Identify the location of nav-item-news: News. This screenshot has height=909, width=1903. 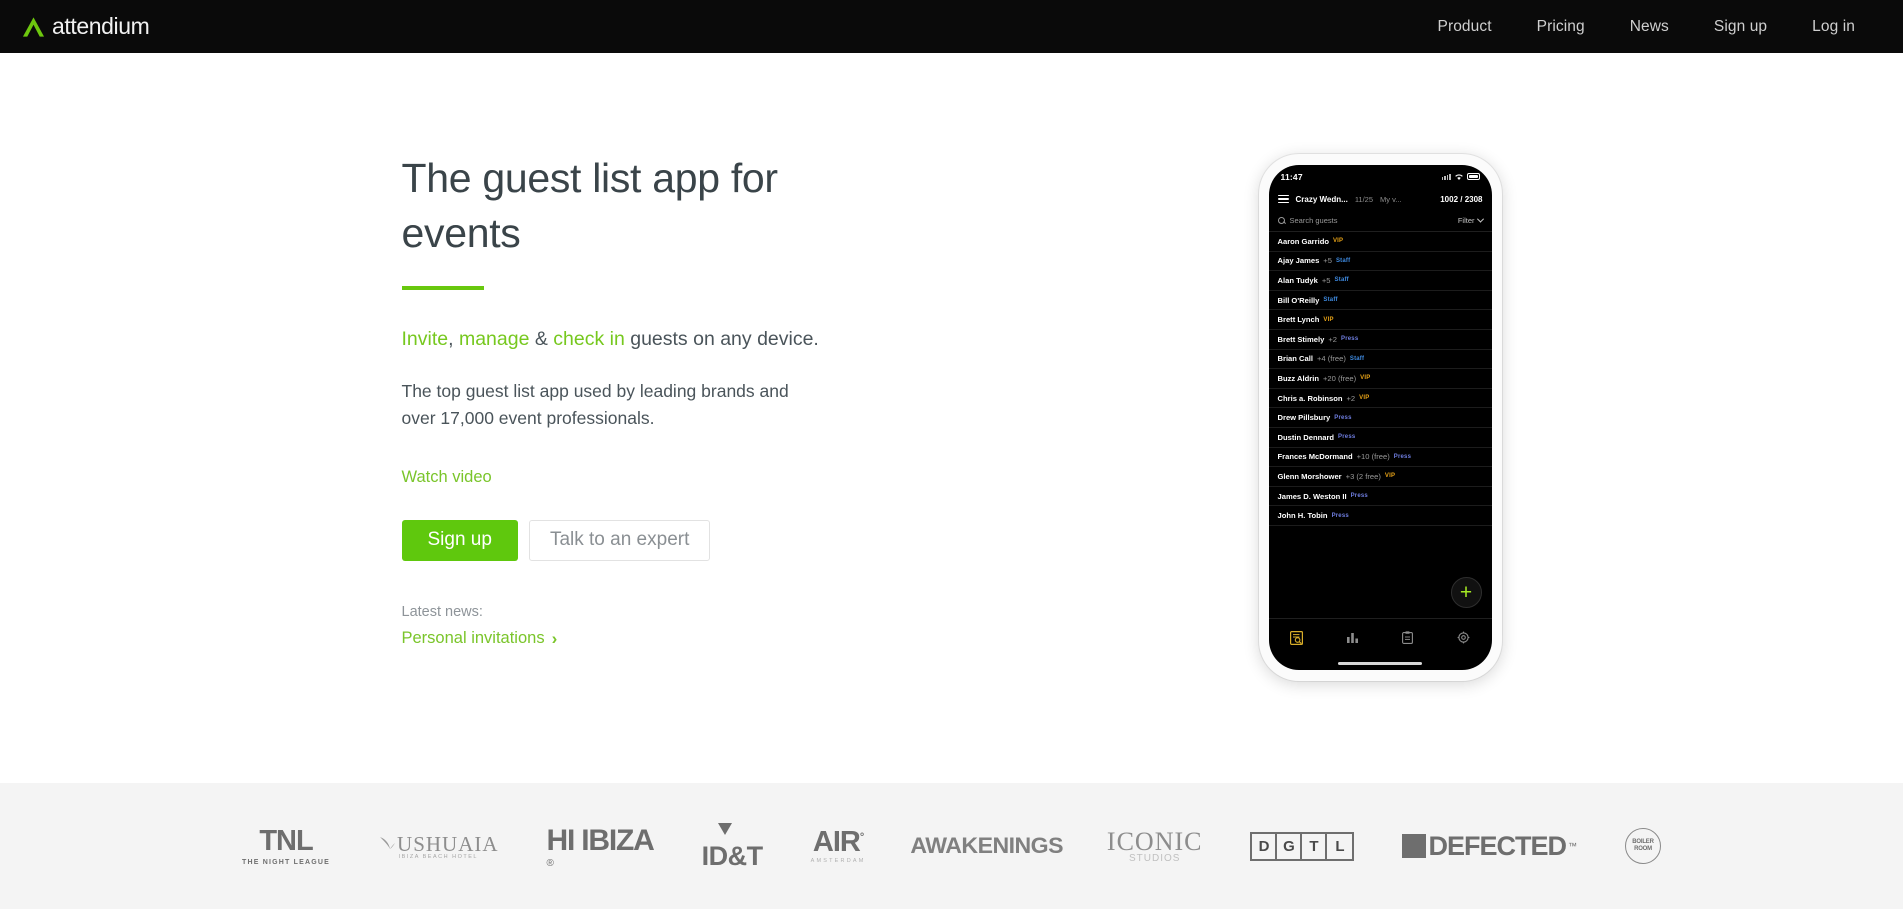
(1649, 27).